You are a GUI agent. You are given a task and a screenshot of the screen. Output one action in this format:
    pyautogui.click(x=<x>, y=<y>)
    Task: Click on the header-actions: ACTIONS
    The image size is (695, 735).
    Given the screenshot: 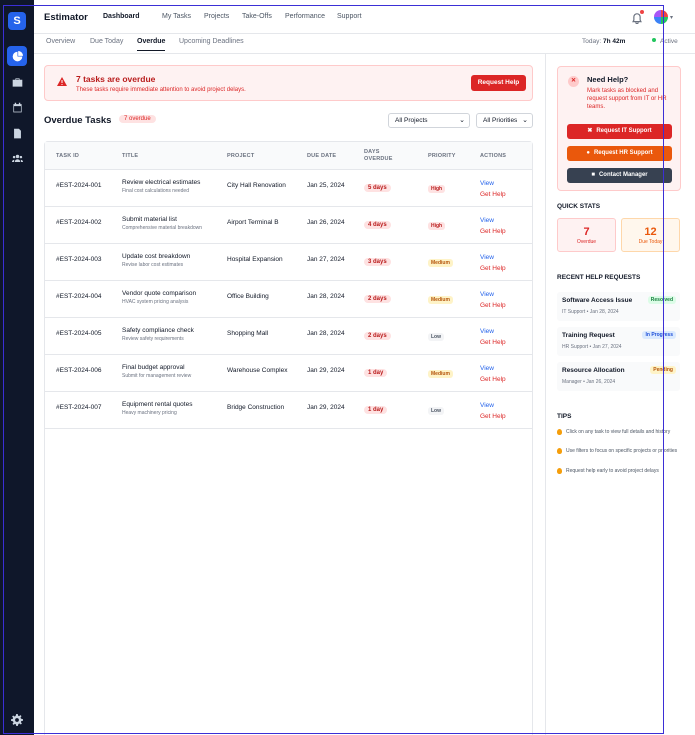 What is the action you would take?
    pyautogui.click(x=493, y=156)
    